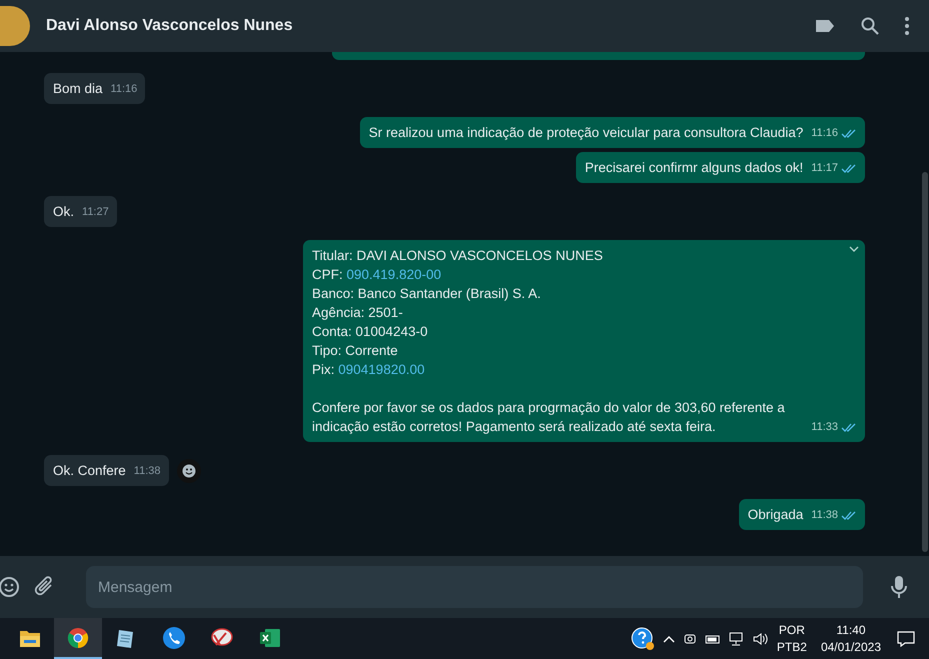 Image resolution: width=929 pixels, height=659 pixels. I want to click on message-text: Bom dia, so click(78, 89).